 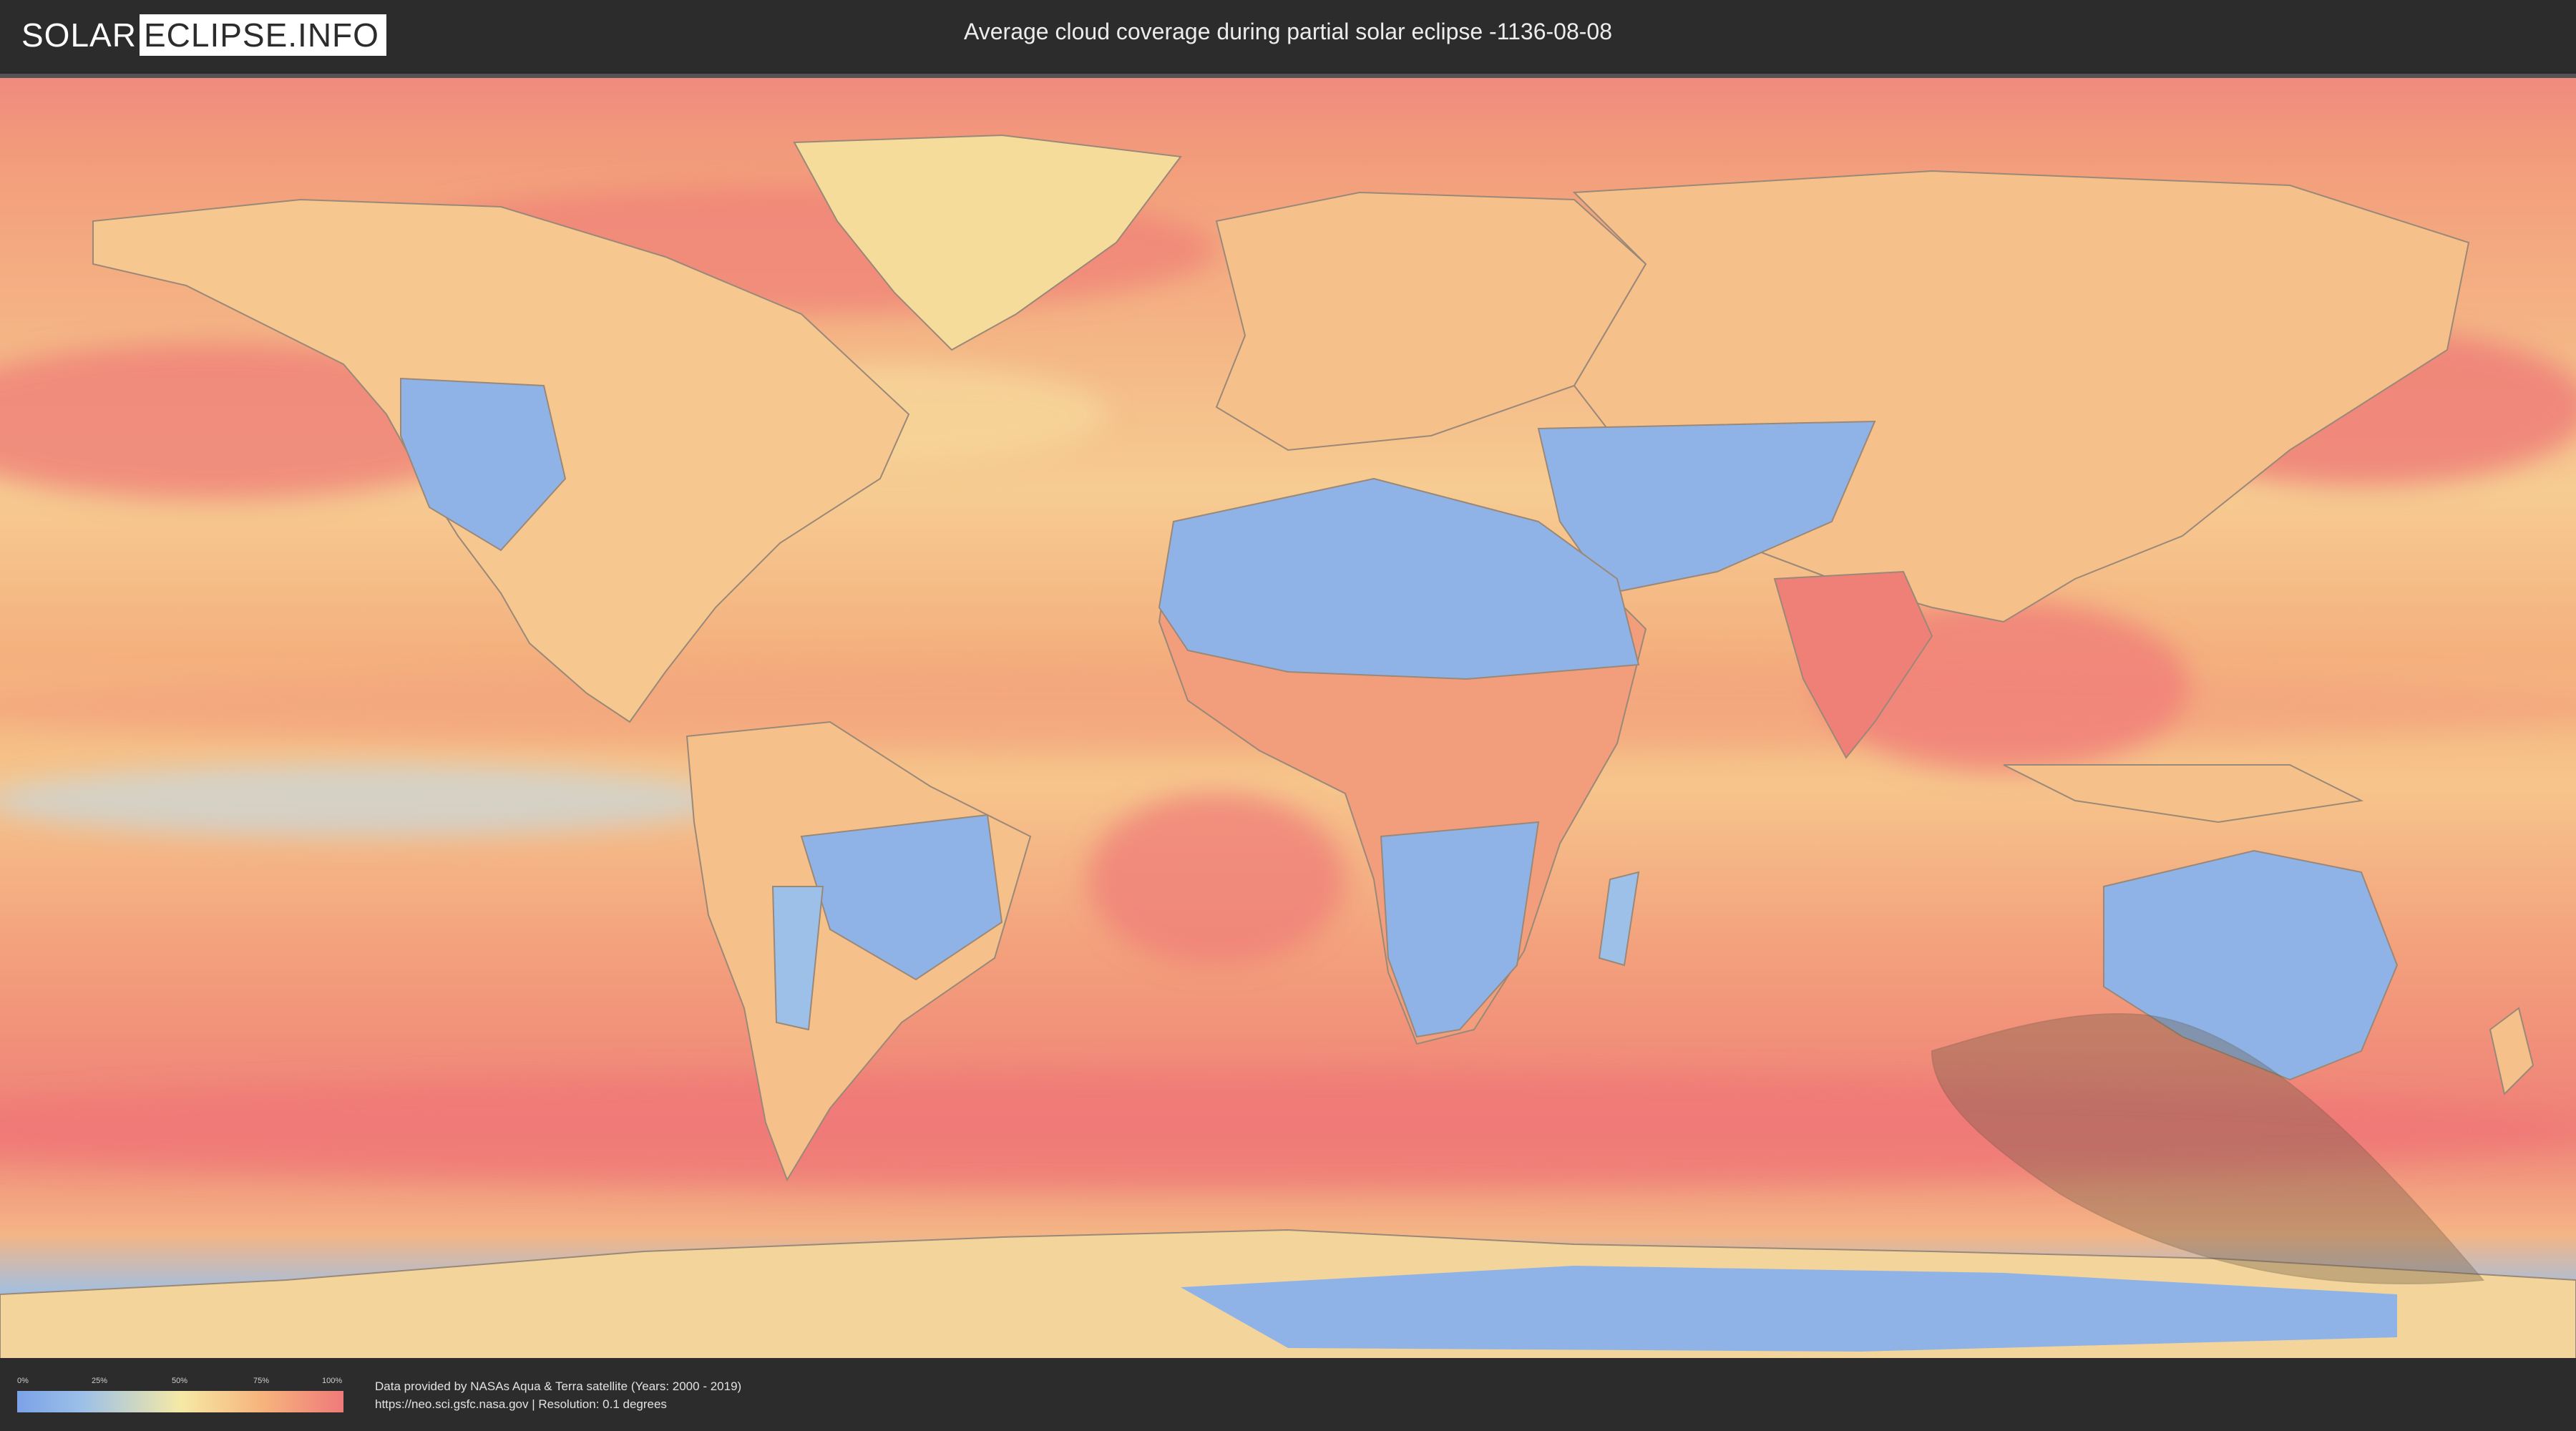 What do you see at coordinates (180, 1402) in the screenshot?
I see `legend-color-bar` at bounding box center [180, 1402].